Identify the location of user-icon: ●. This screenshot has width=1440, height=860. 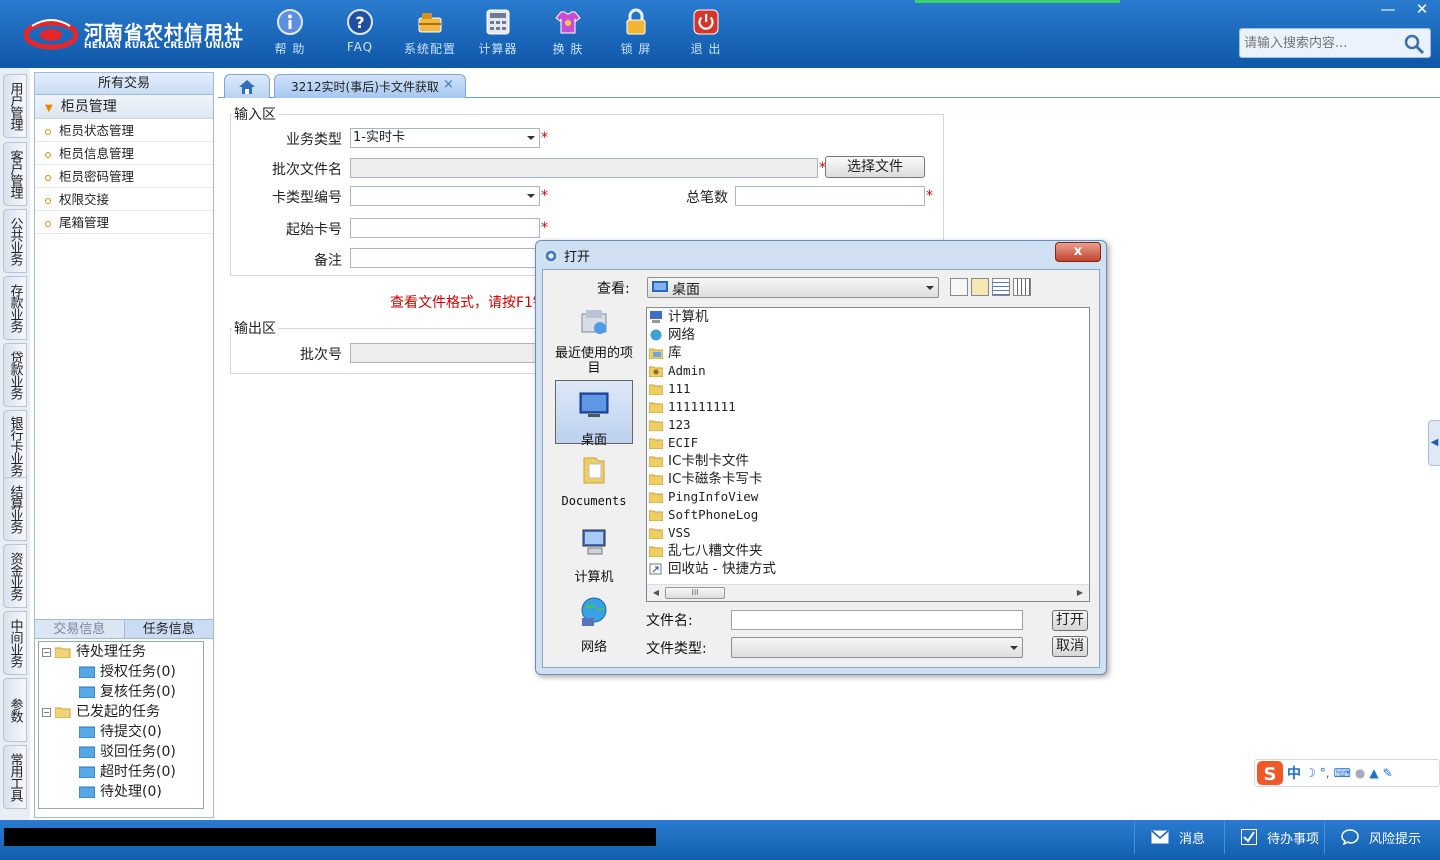
(1360, 773).